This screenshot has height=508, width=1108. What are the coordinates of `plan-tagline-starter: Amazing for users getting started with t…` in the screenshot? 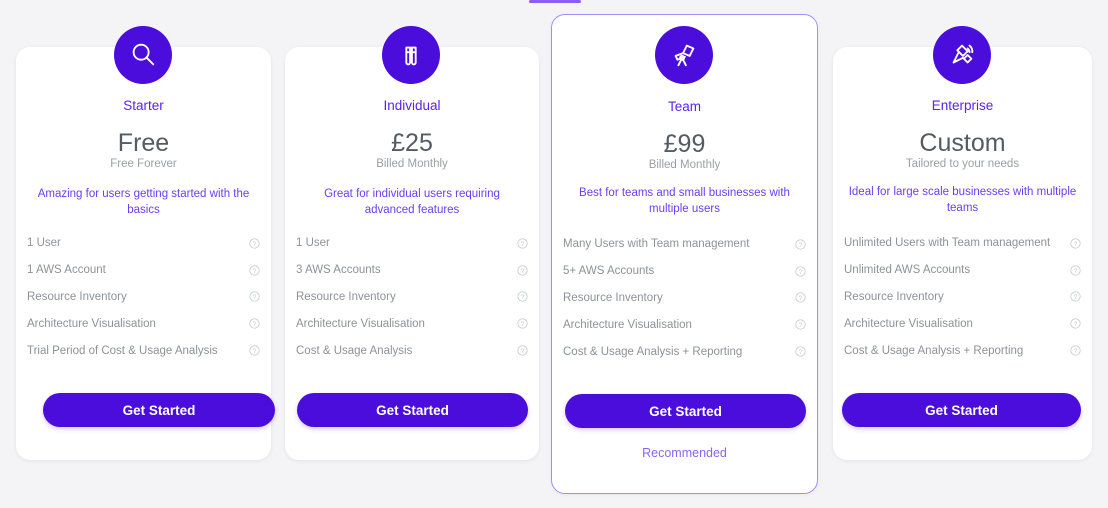 It's located at (143, 202).